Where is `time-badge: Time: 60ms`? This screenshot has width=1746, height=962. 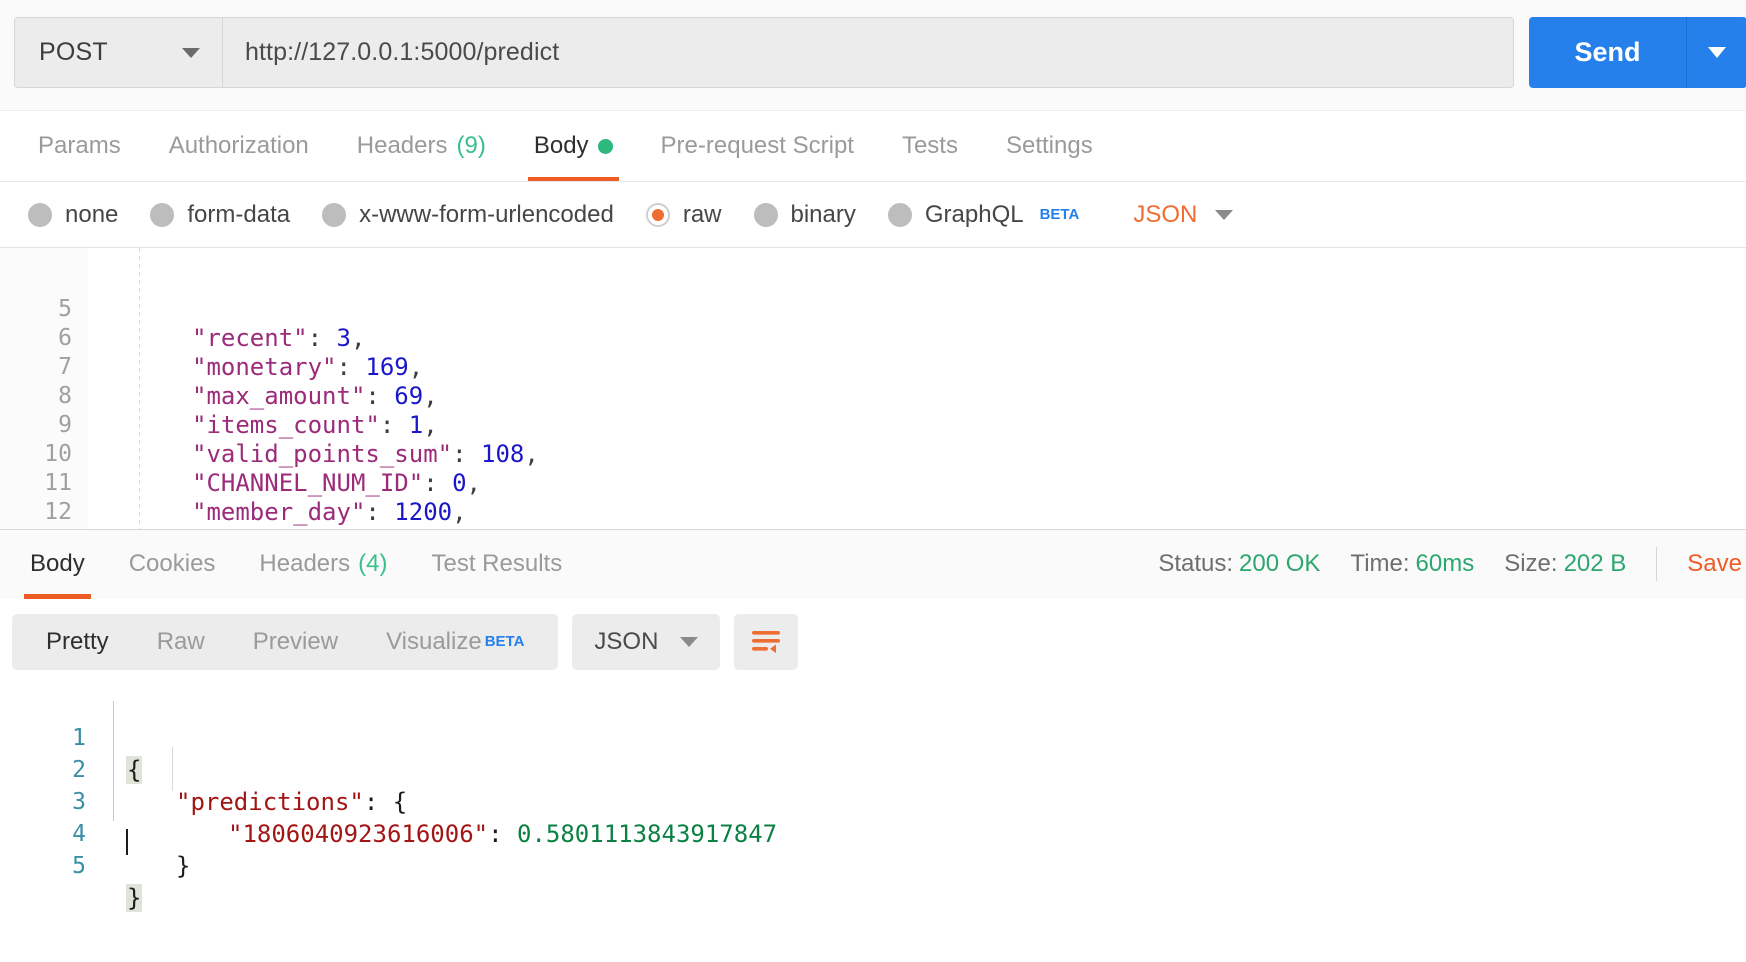 time-badge: Time: 60ms is located at coordinates (1412, 564).